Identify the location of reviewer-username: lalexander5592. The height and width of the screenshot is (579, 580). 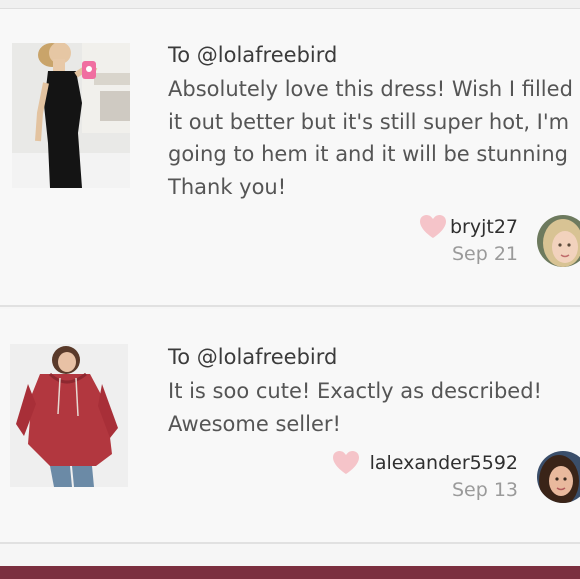
(444, 463).